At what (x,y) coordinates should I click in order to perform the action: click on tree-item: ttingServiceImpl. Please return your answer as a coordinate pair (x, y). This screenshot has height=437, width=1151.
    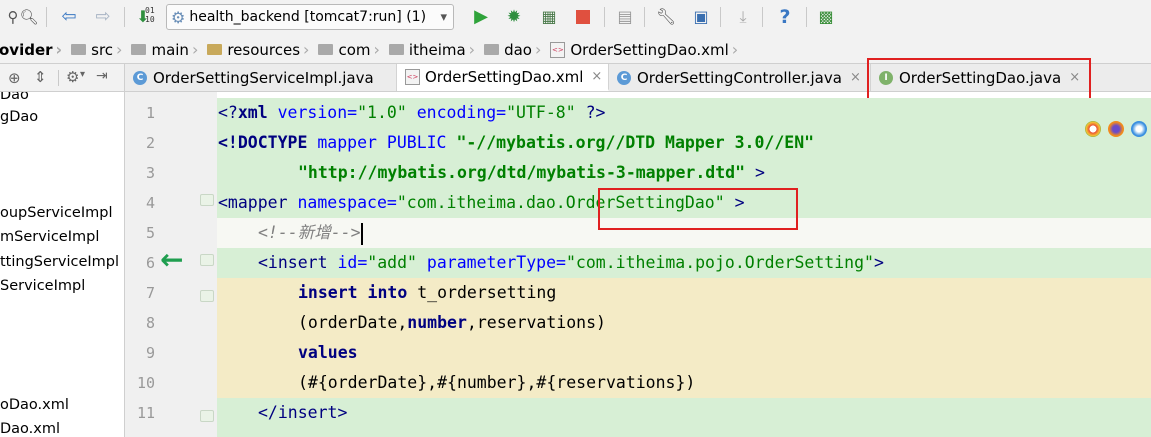
    Looking at the image, I should click on (59, 262).